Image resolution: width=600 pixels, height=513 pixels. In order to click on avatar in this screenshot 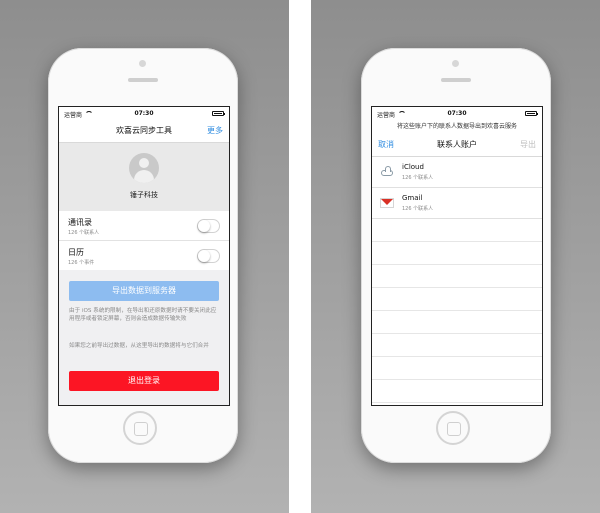, I will do `click(144, 168)`.